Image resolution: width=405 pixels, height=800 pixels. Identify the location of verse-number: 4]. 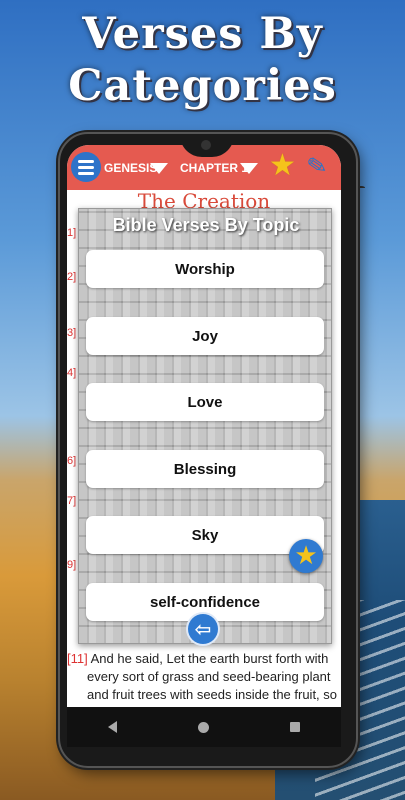
(72, 373).